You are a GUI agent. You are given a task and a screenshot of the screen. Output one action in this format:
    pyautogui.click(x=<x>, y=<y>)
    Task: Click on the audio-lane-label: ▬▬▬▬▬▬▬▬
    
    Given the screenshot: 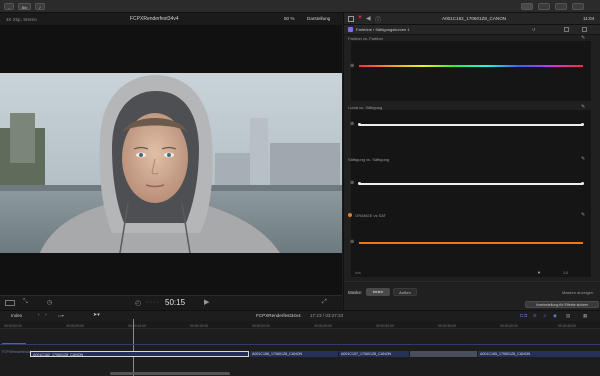 What is the action you would take?
    pyautogui.click(x=14, y=343)
    